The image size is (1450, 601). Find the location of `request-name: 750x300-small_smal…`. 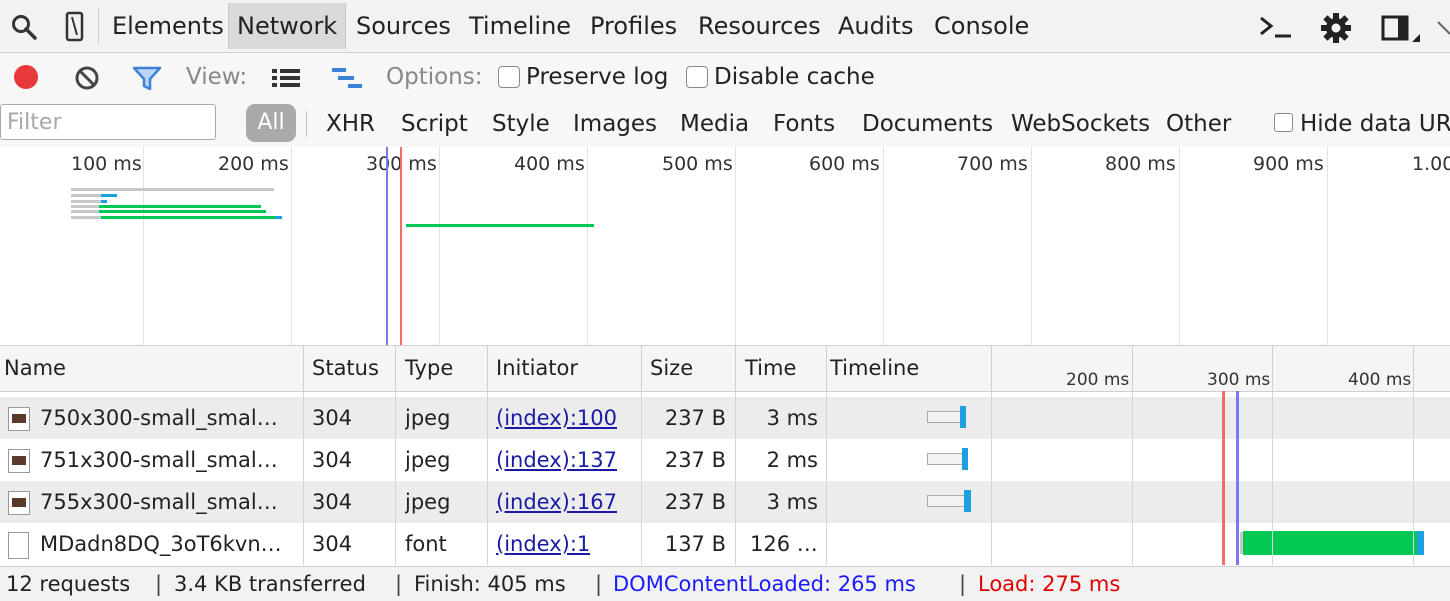

request-name: 750x300-small_smal… is located at coordinates (159, 418).